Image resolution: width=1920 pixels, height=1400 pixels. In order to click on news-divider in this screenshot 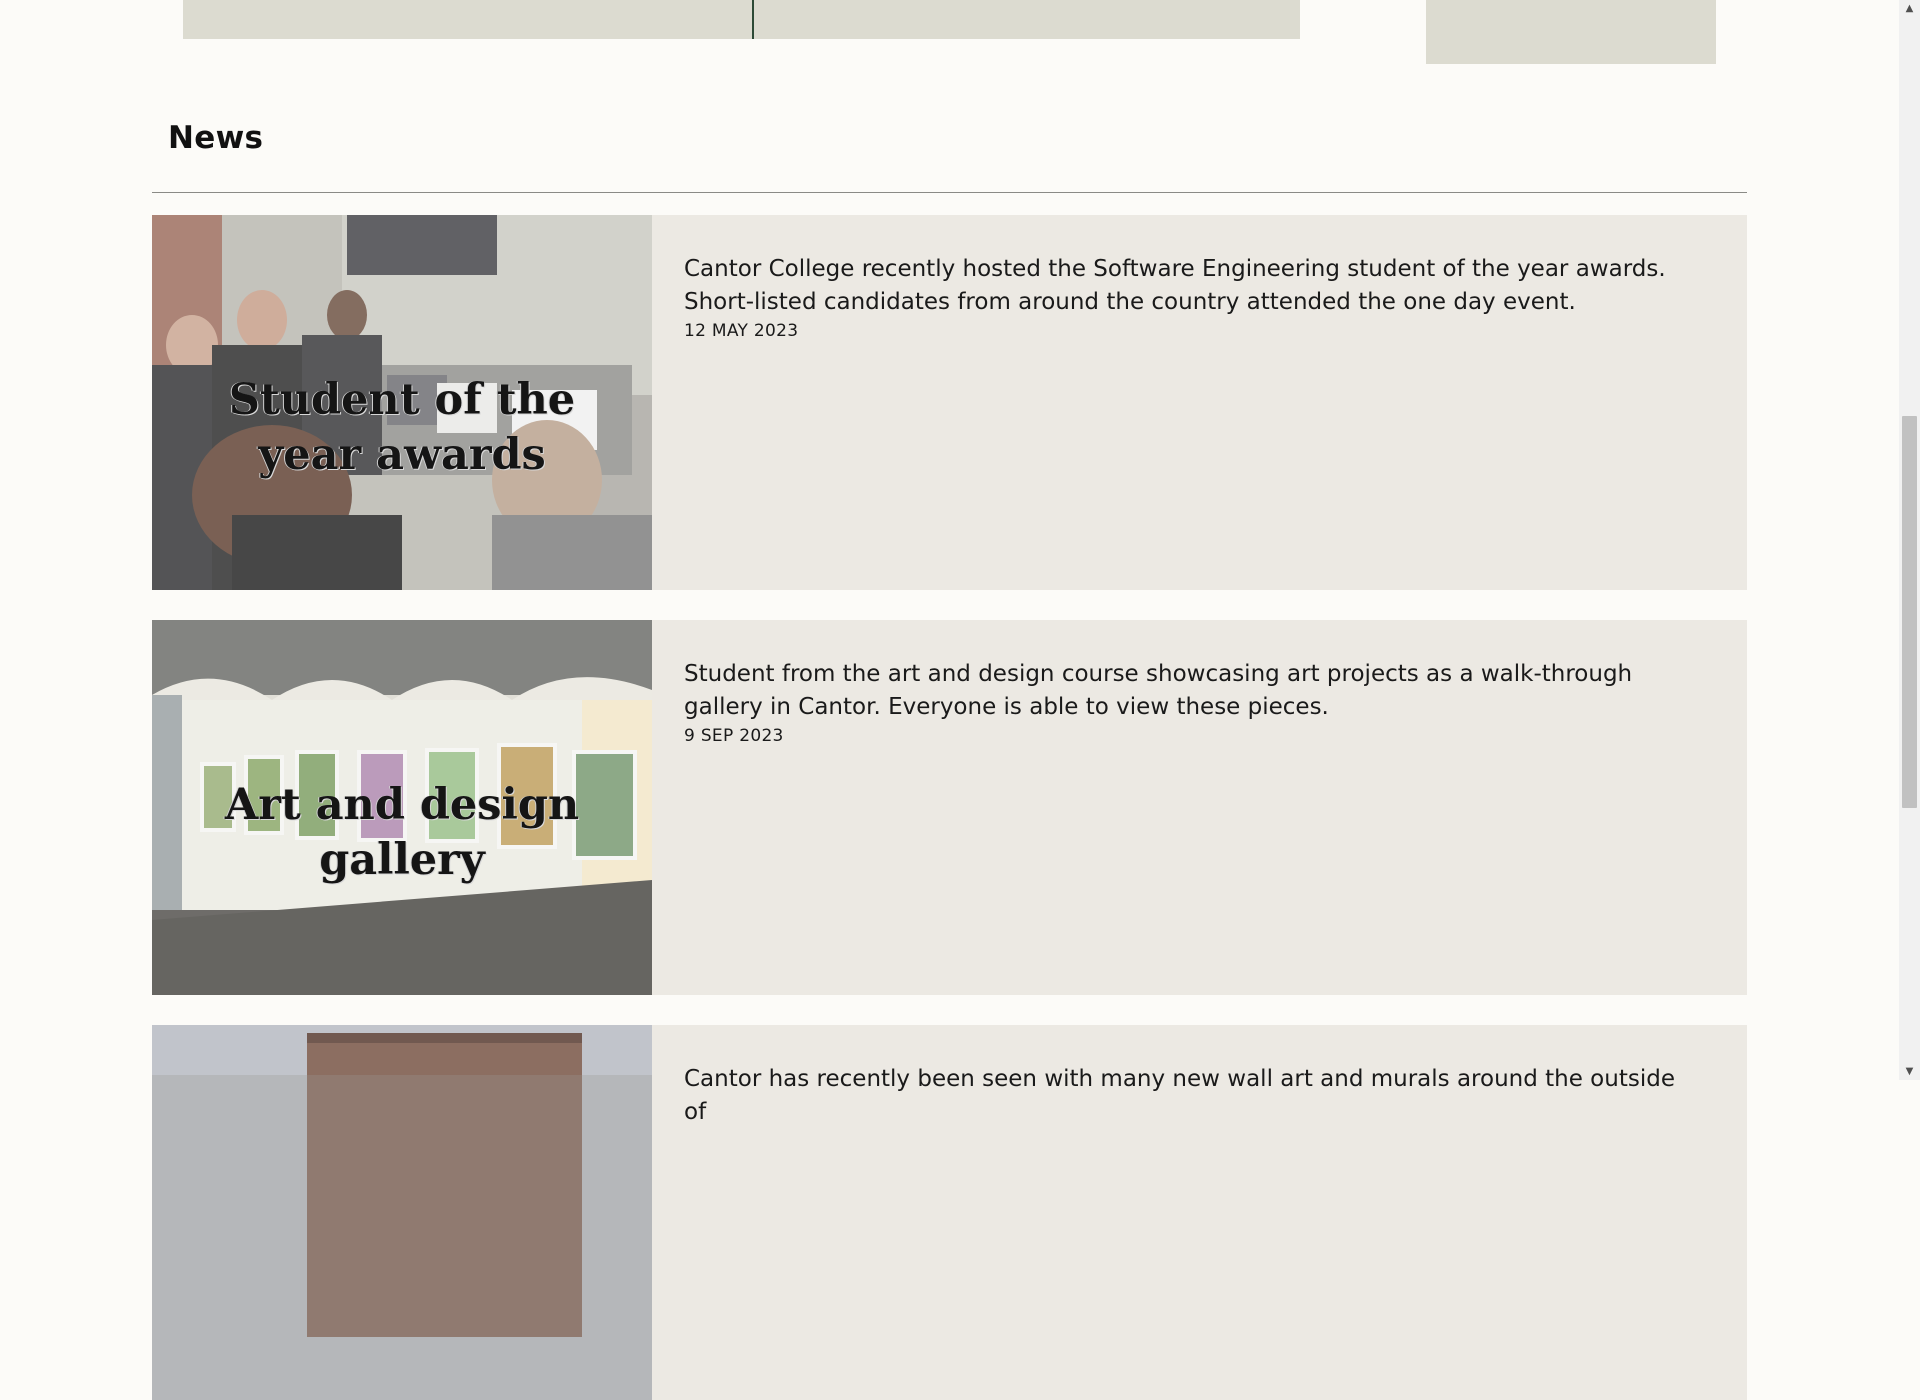, I will do `click(949, 192)`.